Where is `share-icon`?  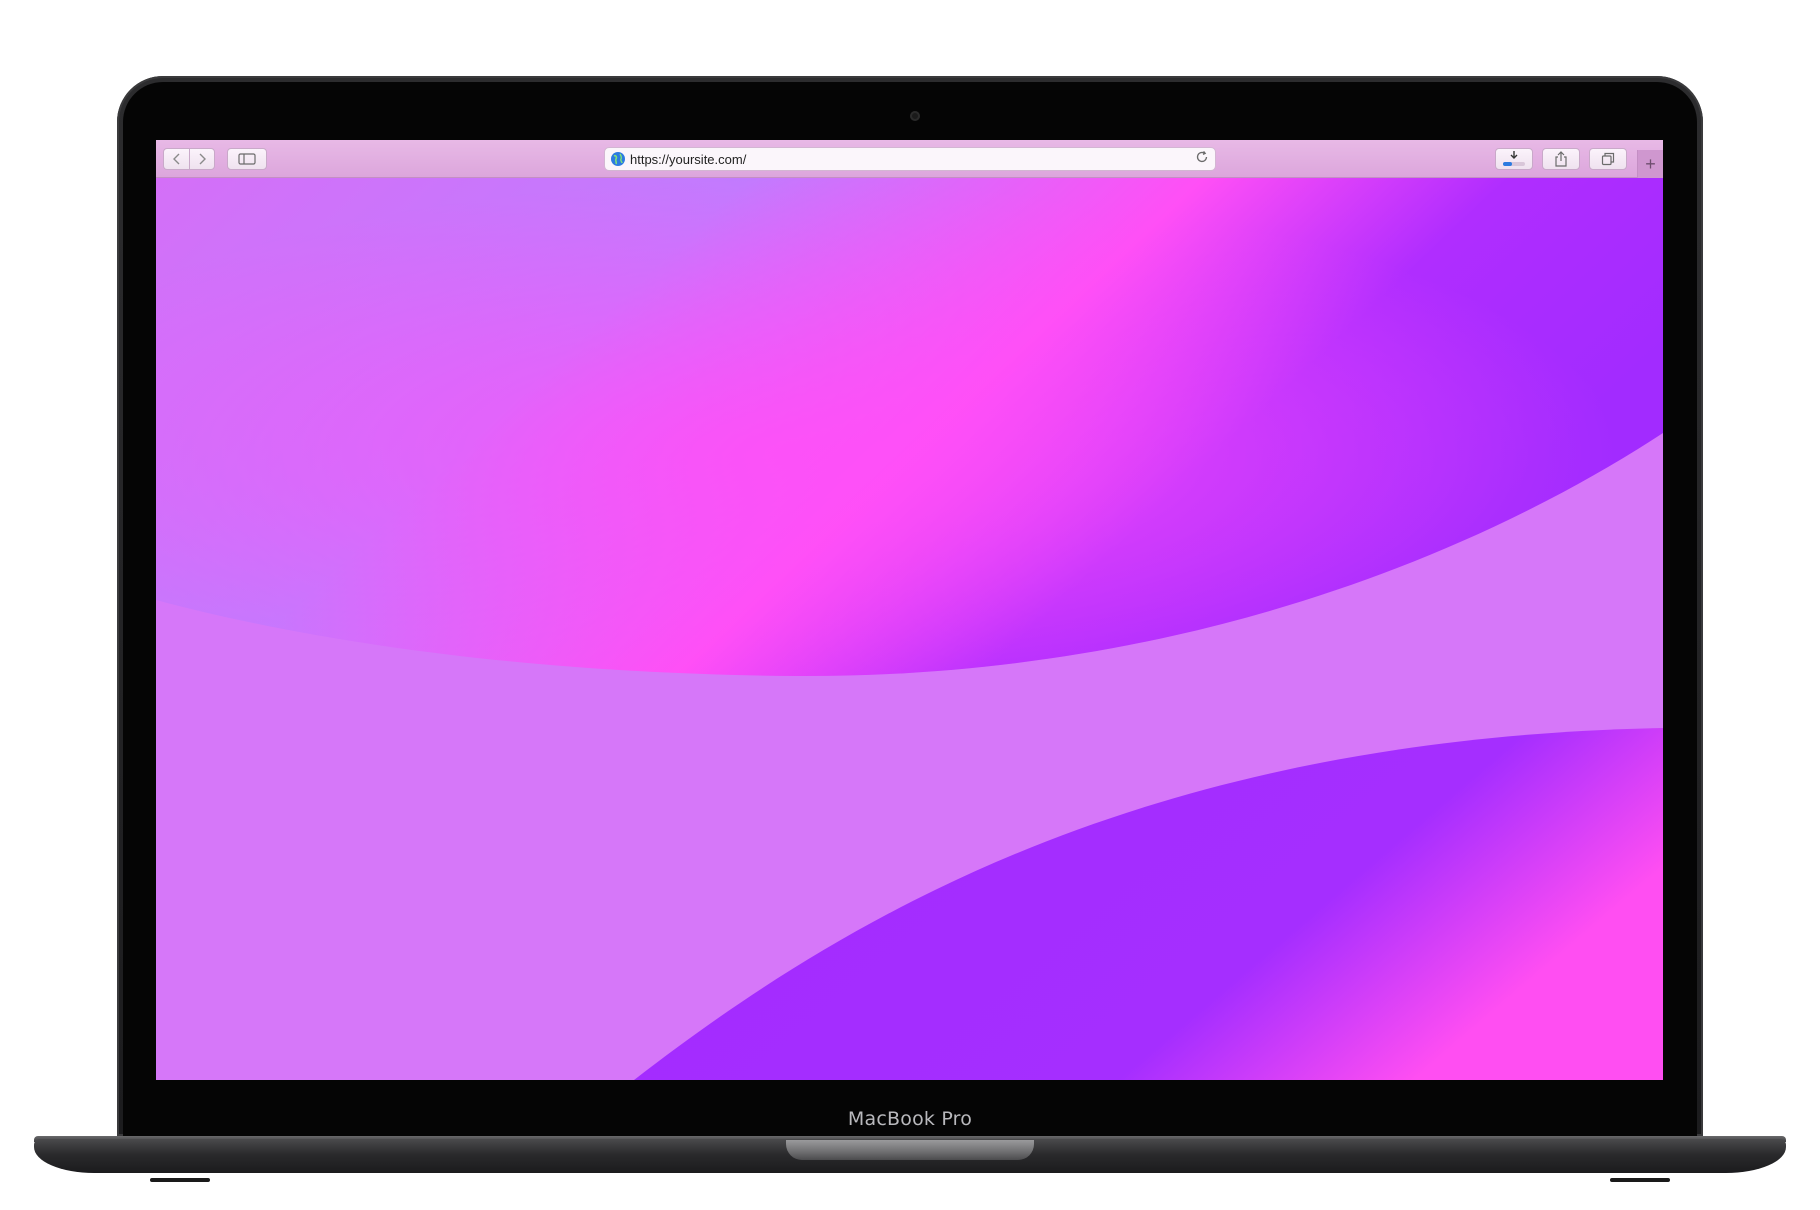
share-icon is located at coordinates (1561, 159).